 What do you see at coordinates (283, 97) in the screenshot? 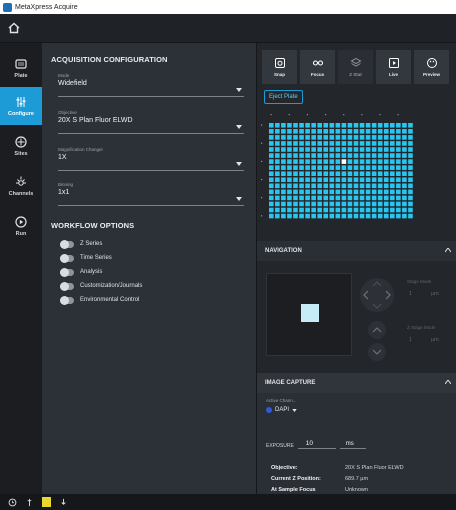
I see `eject-plate-button: Eject Plate` at bounding box center [283, 97].